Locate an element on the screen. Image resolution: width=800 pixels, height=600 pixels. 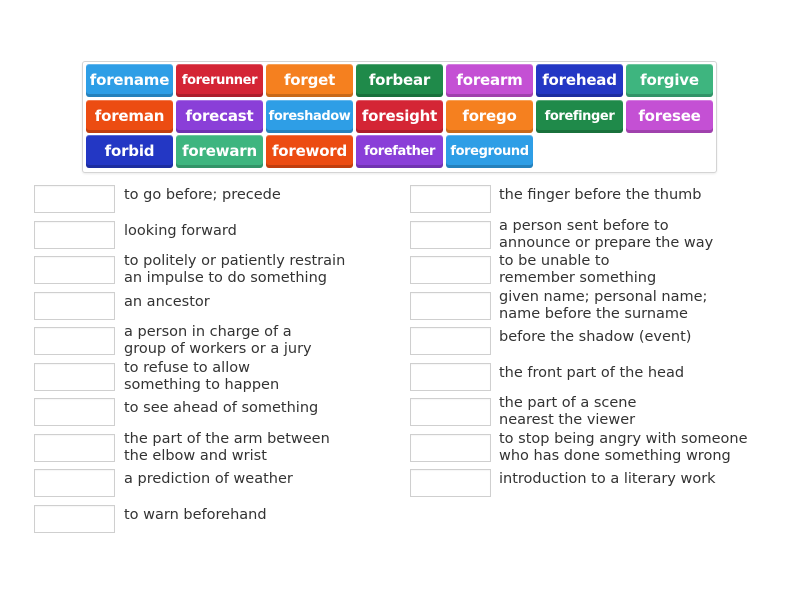
word-tile-forearm: forearm is located at coordinates (489, 80).